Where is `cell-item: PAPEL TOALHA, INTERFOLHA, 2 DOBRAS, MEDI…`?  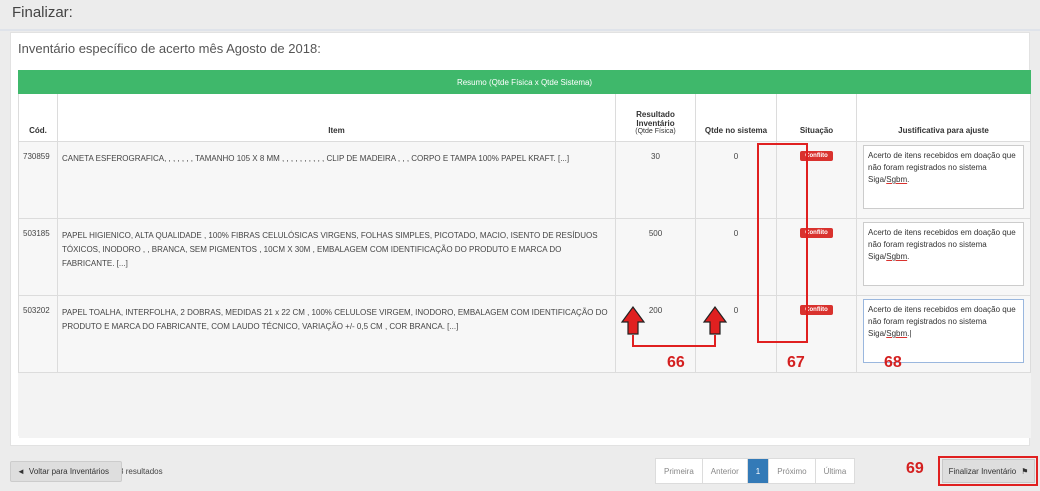
cell-item: PAPEL TOALHA, INTERFOLHA, 2 DOBRAS, MEDI… is located at coordinates (336, 334).